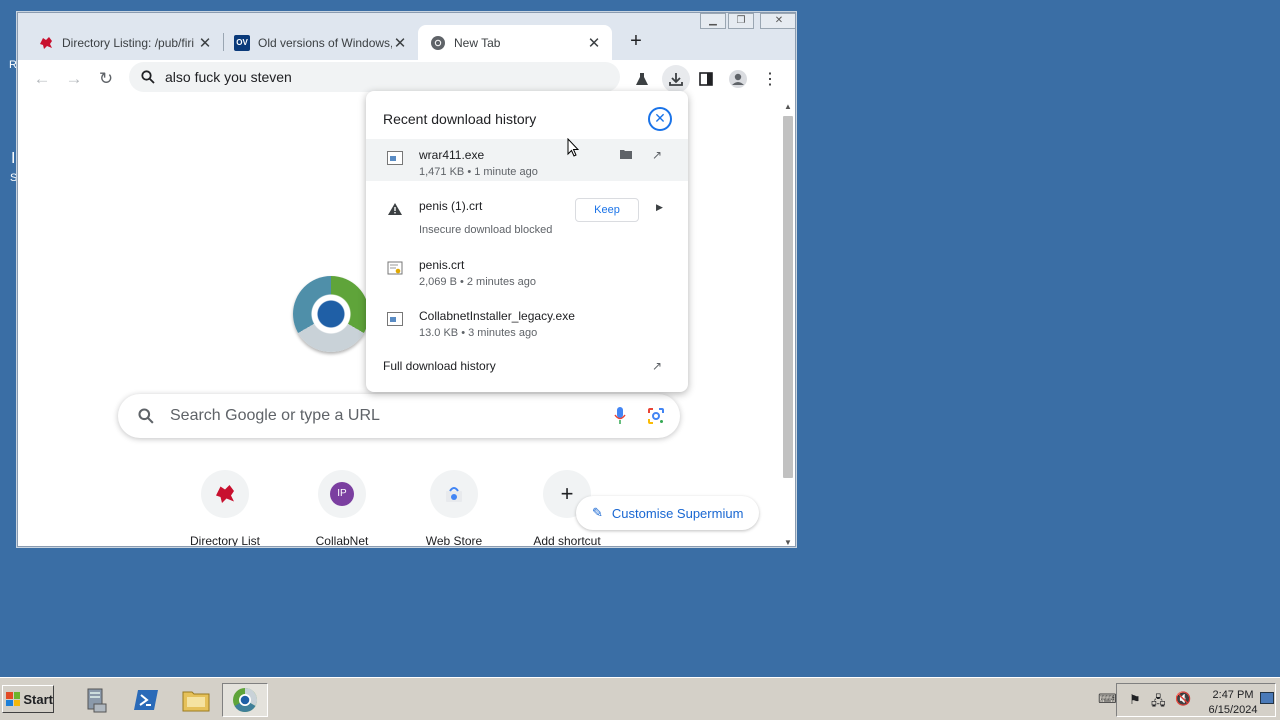  I want to click on collabnet-icon: IP, so click(342, 494).